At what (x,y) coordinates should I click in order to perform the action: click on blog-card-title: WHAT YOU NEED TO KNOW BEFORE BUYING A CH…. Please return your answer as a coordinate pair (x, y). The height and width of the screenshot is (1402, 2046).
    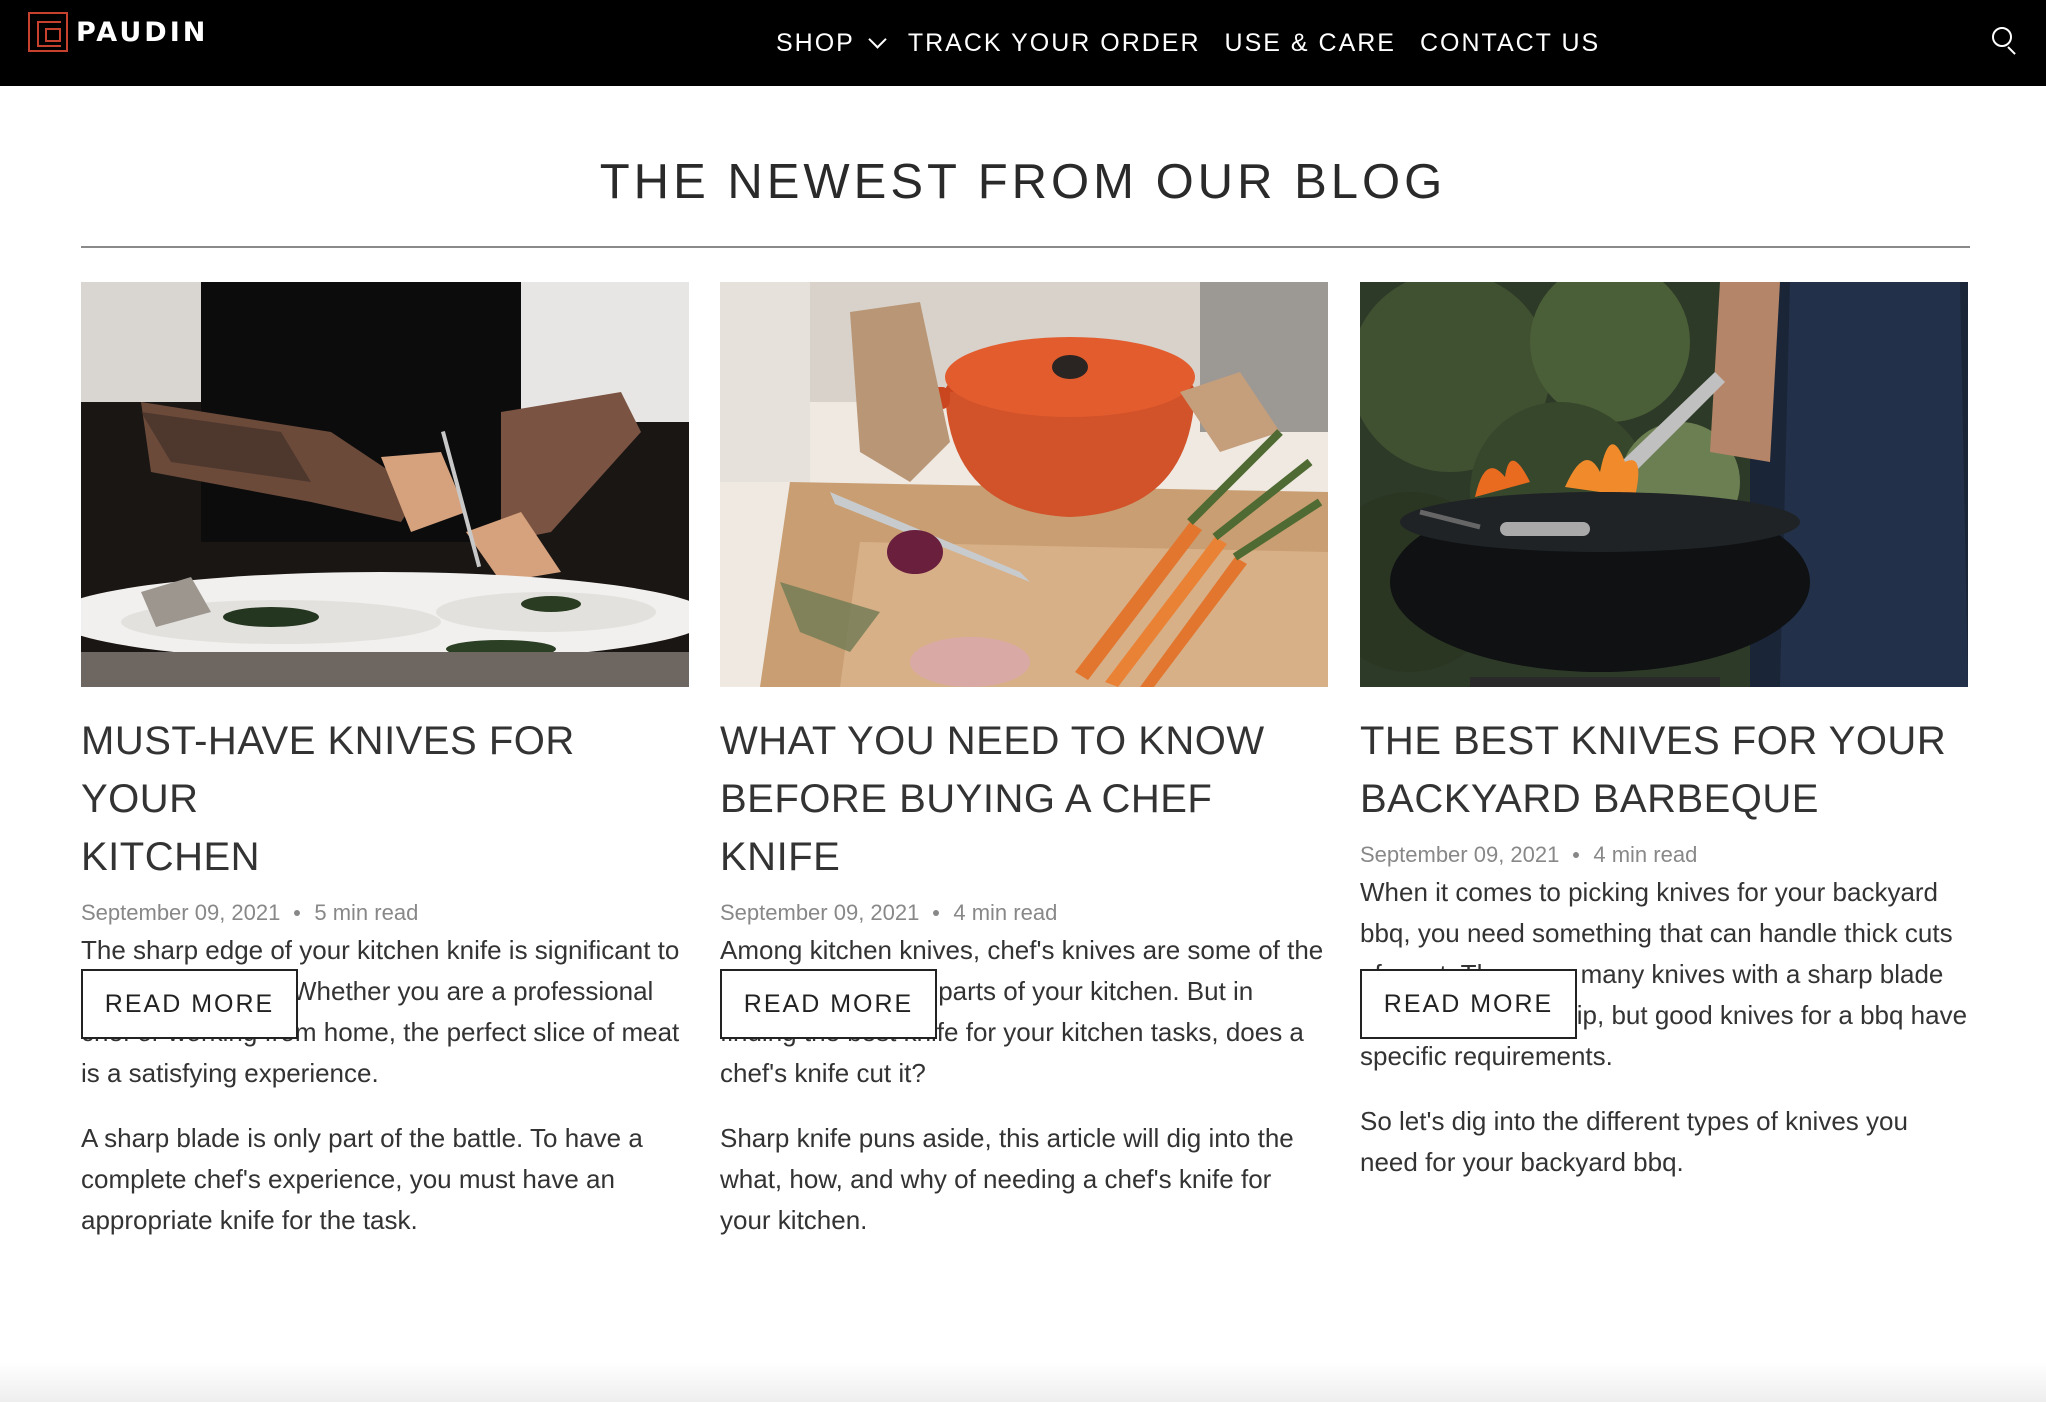
    Looking at the image, I should click on (1024, 799).